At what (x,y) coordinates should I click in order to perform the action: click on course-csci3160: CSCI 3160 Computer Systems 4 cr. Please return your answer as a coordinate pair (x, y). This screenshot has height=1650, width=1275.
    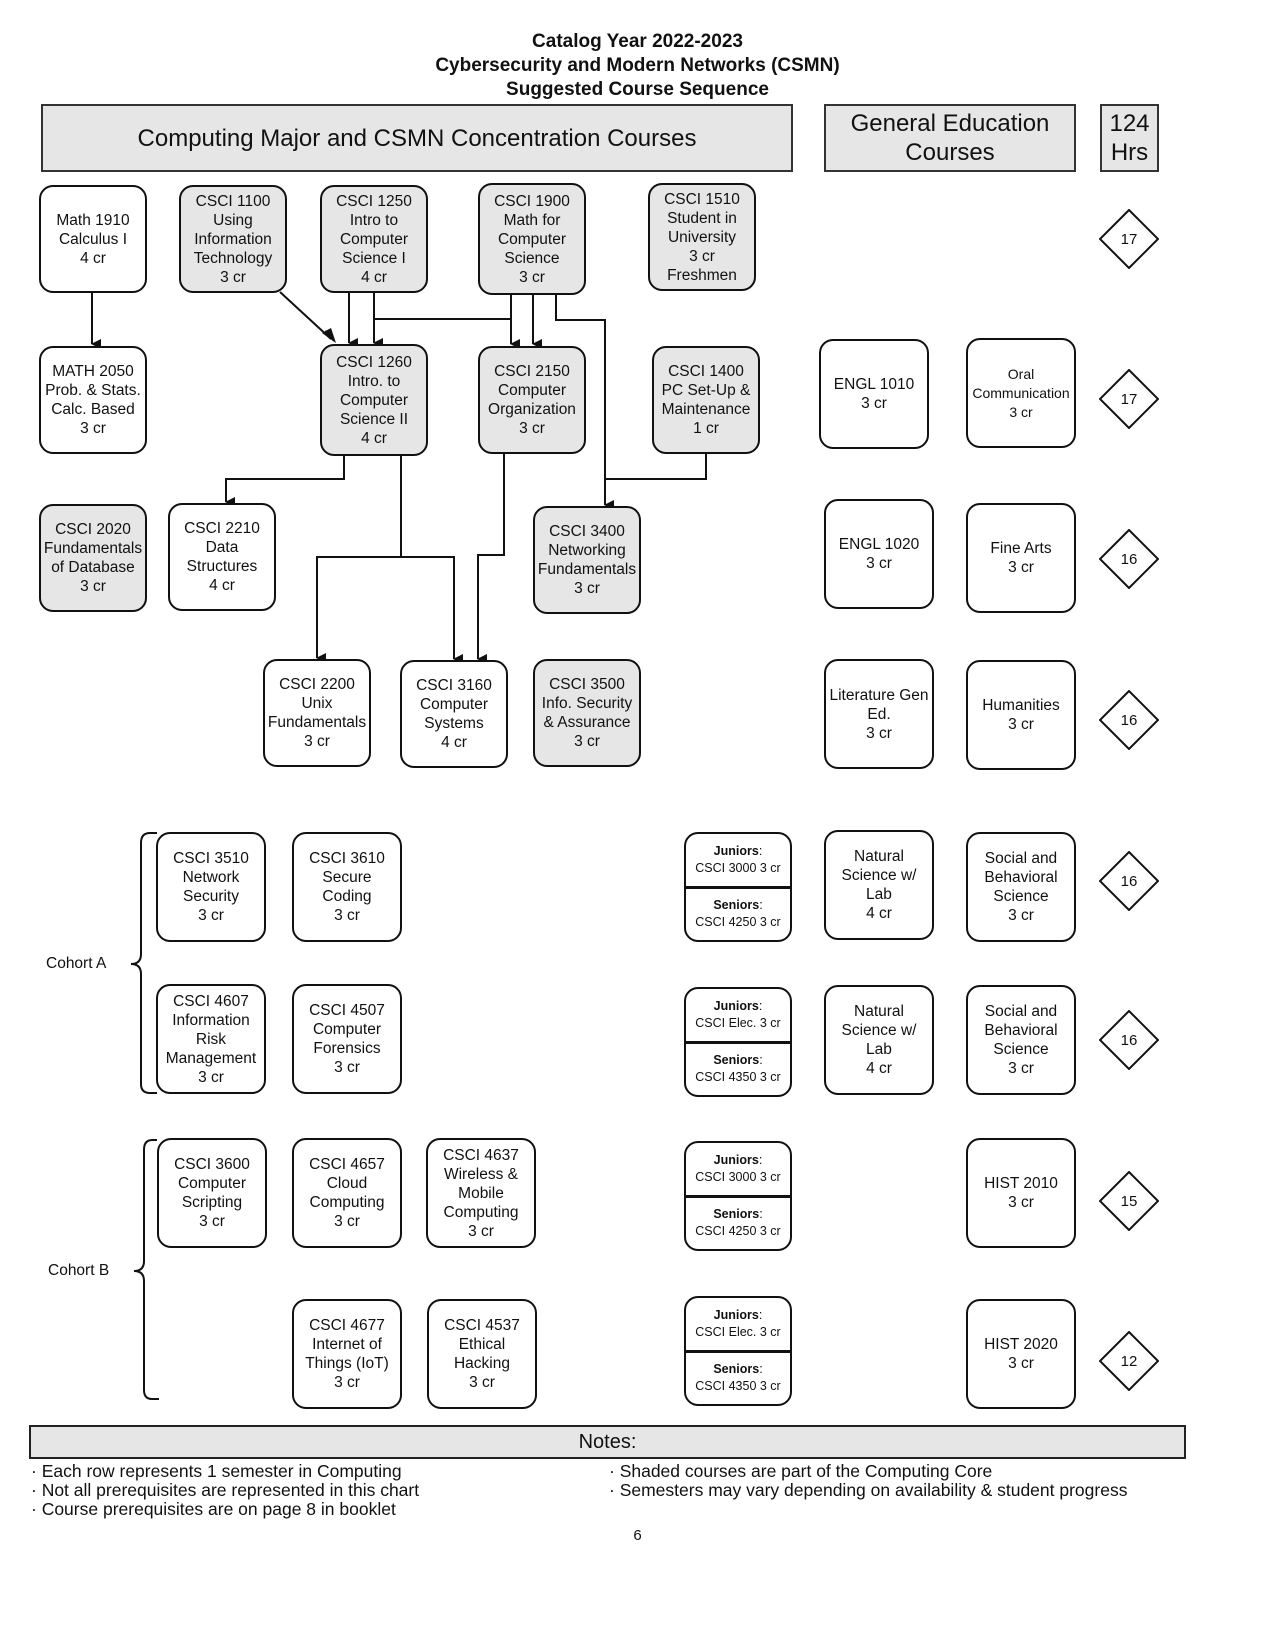
    Looking at the image, I should click on (454, 714).